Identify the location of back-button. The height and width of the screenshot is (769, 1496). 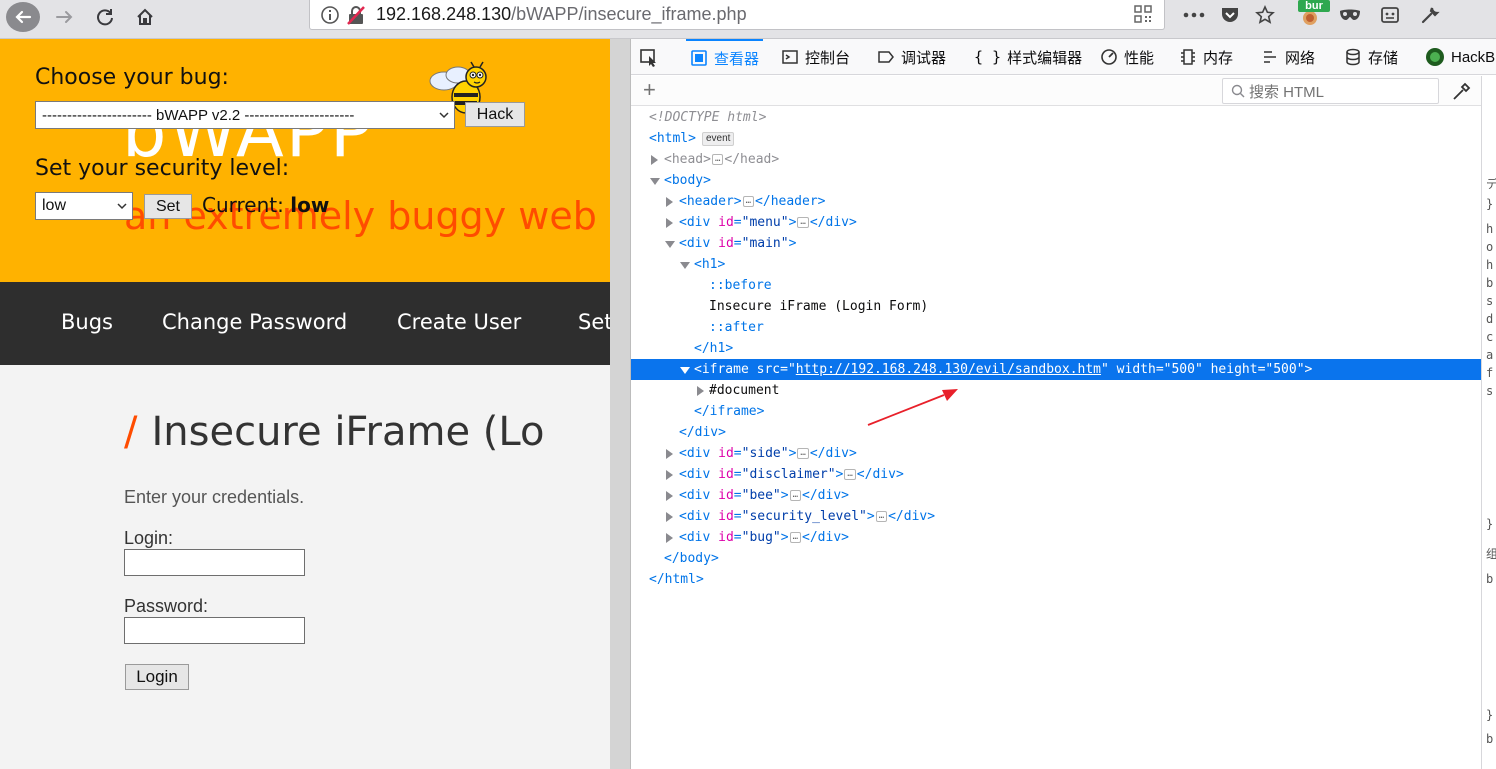
(23, 17).